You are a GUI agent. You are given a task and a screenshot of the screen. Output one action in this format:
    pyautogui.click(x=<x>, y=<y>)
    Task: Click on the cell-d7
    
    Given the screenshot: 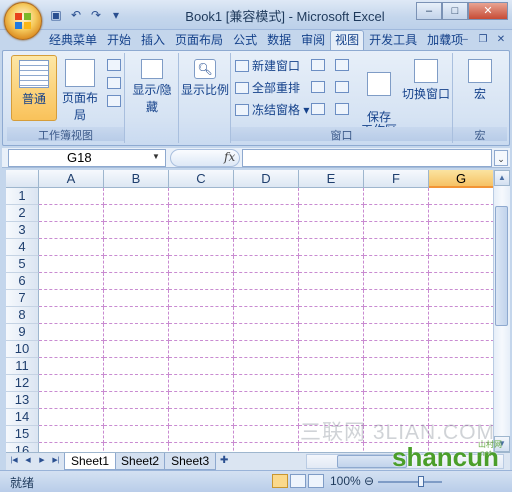 What is the action you would take?
    pyautogui.click(x=266, y=298)
    